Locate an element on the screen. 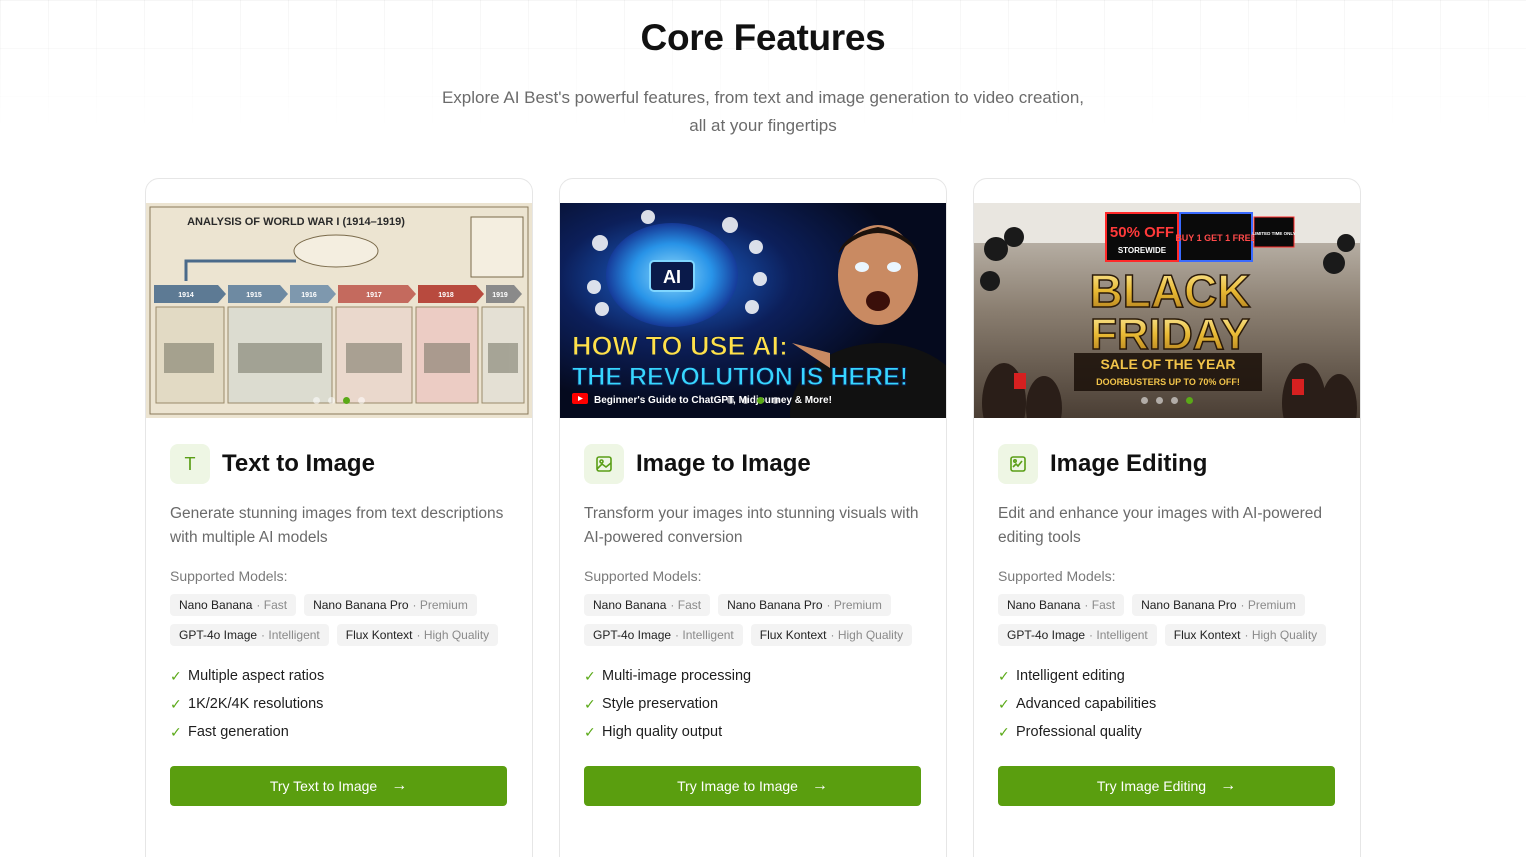 The height and width of the screenshot is (857, 1526). image-icon is located at coordinates (604, 464).